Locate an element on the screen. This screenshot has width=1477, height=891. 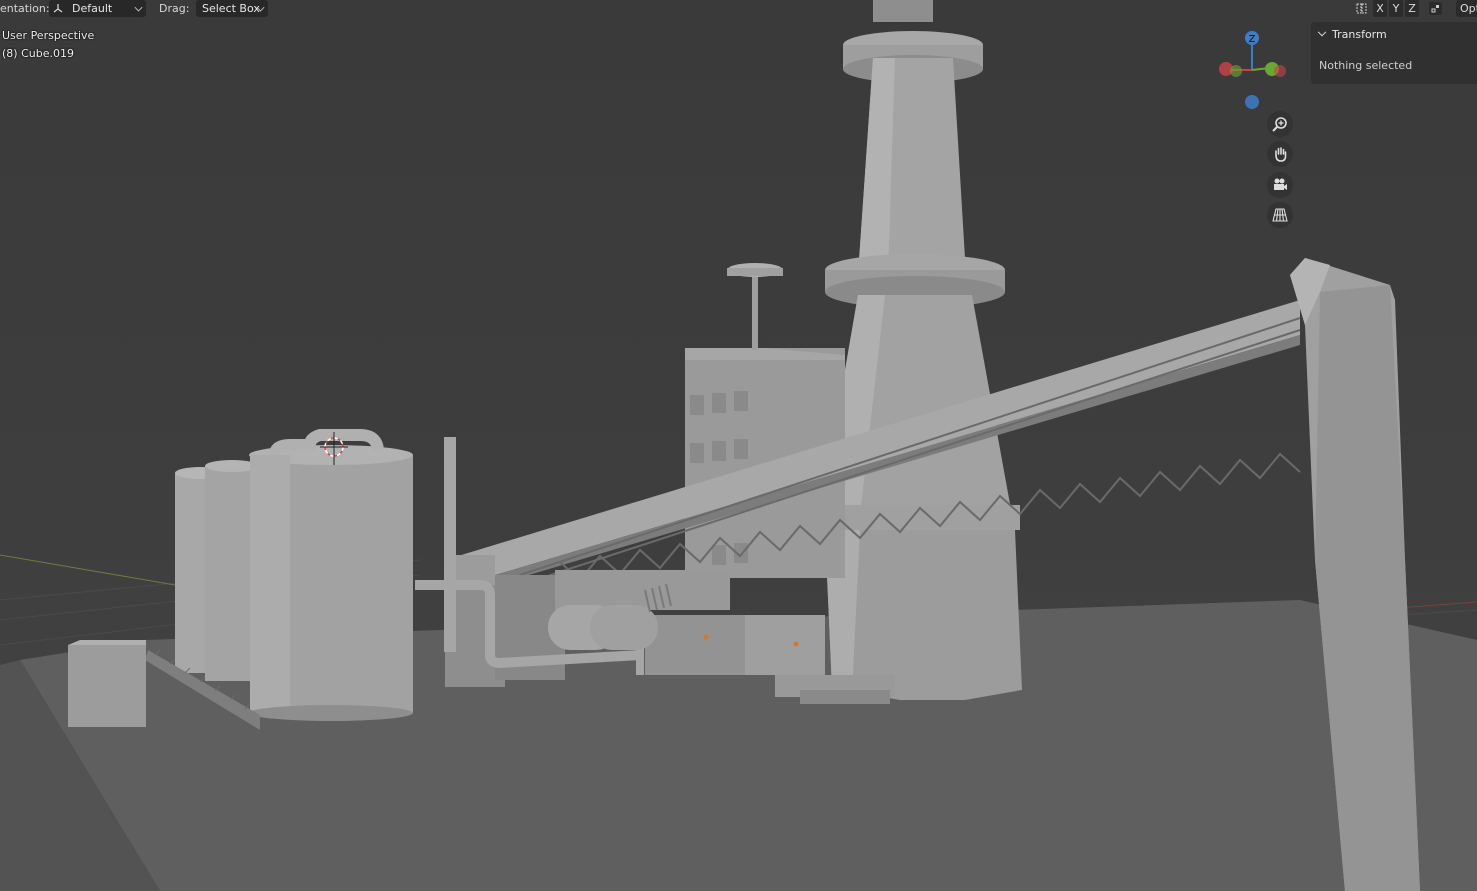
pan-button is located at coordinates (1280, 154).